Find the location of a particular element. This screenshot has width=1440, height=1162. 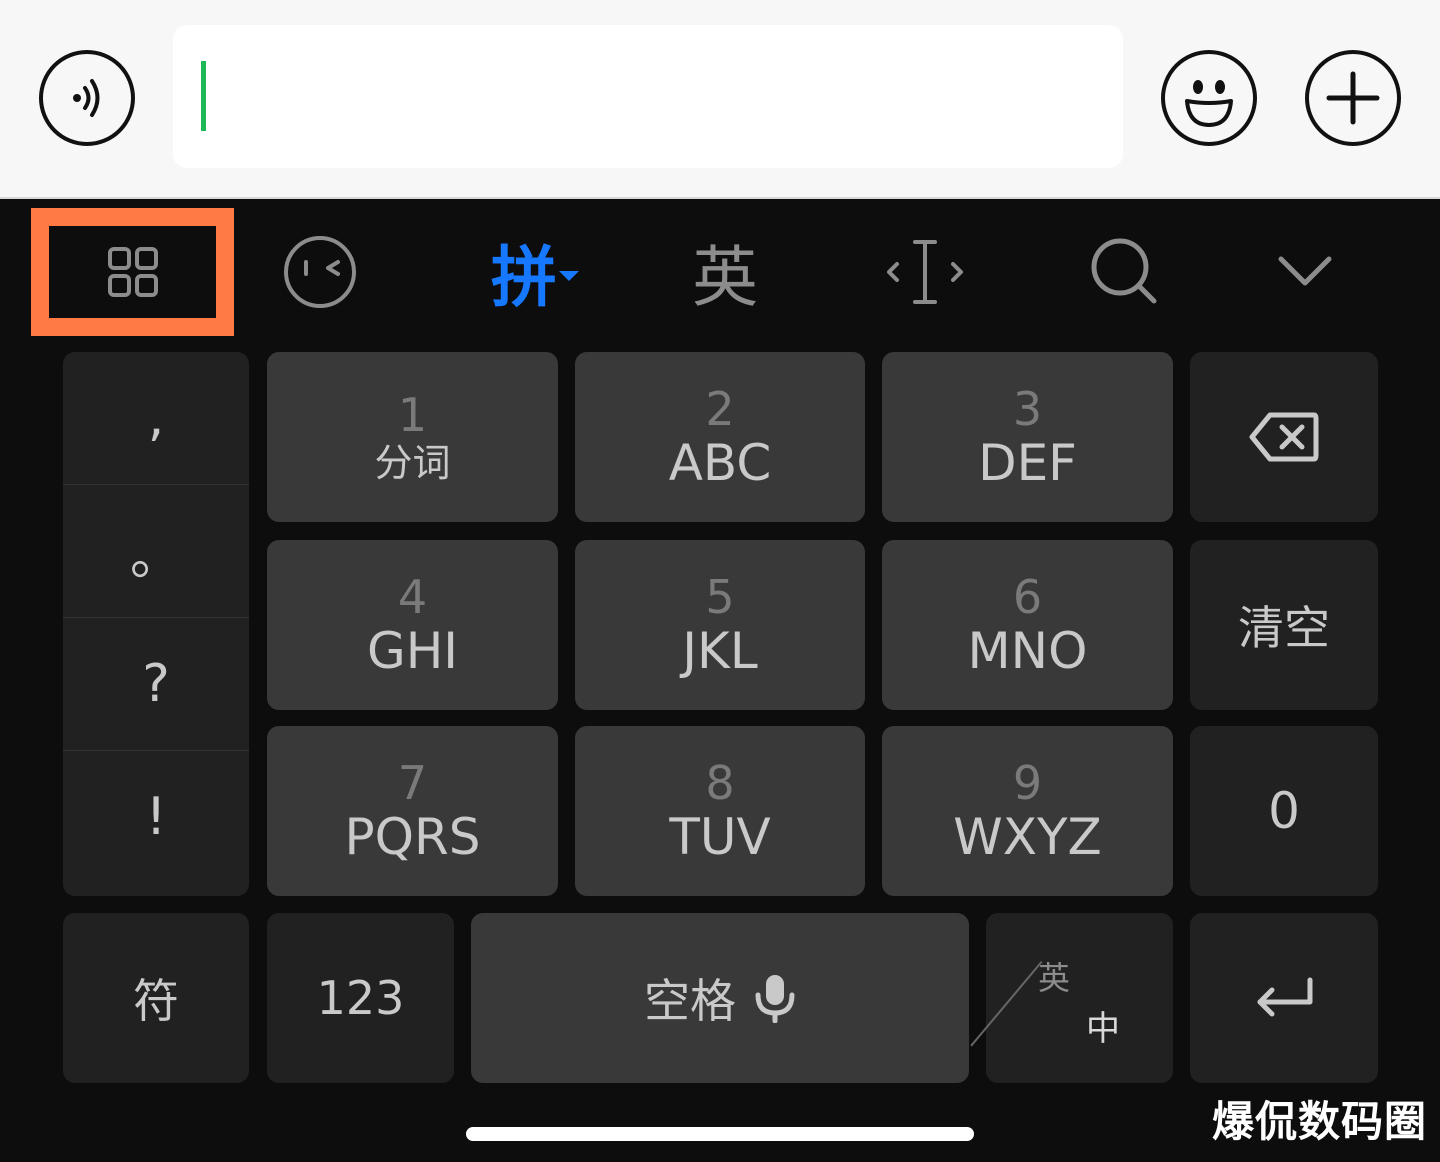

home-indicator is located at coordinates (720, 1134).